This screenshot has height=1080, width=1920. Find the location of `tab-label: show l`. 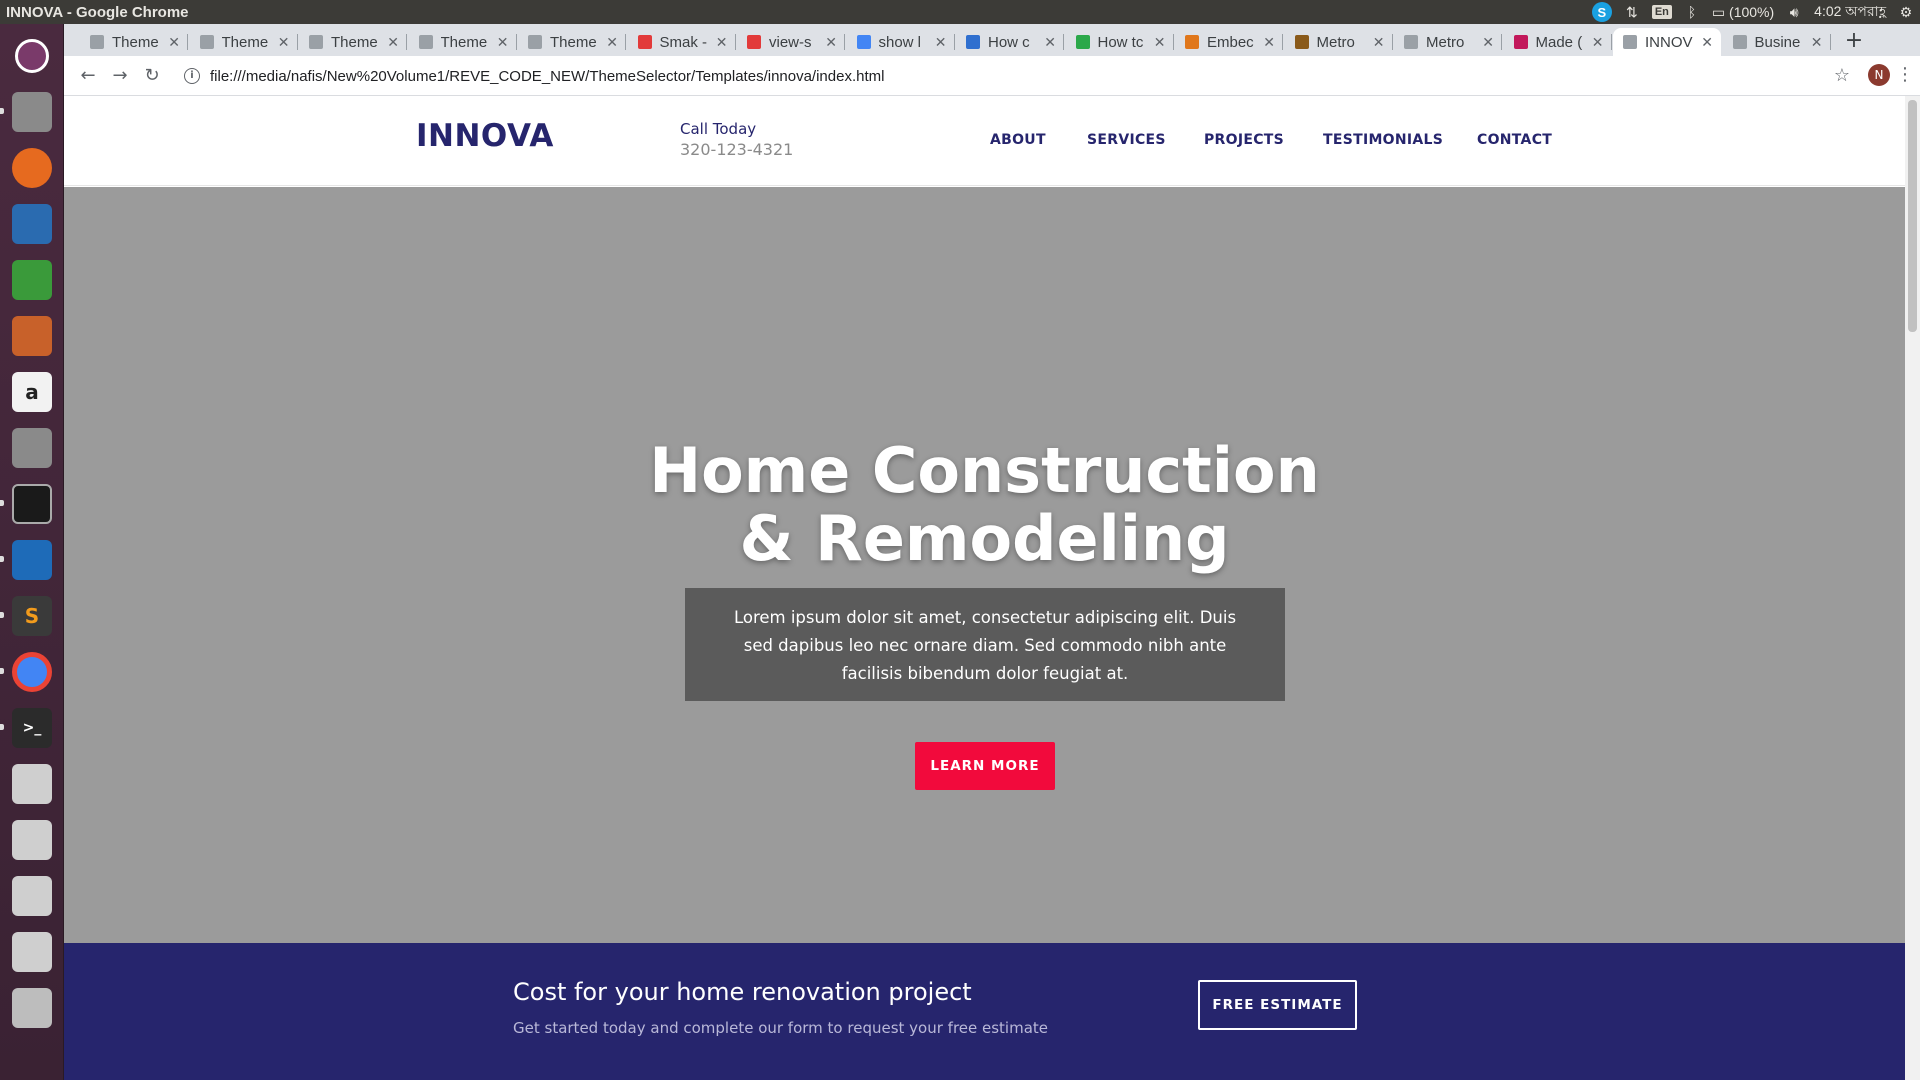

tab-label: show l is located at coordinates (900, 42).